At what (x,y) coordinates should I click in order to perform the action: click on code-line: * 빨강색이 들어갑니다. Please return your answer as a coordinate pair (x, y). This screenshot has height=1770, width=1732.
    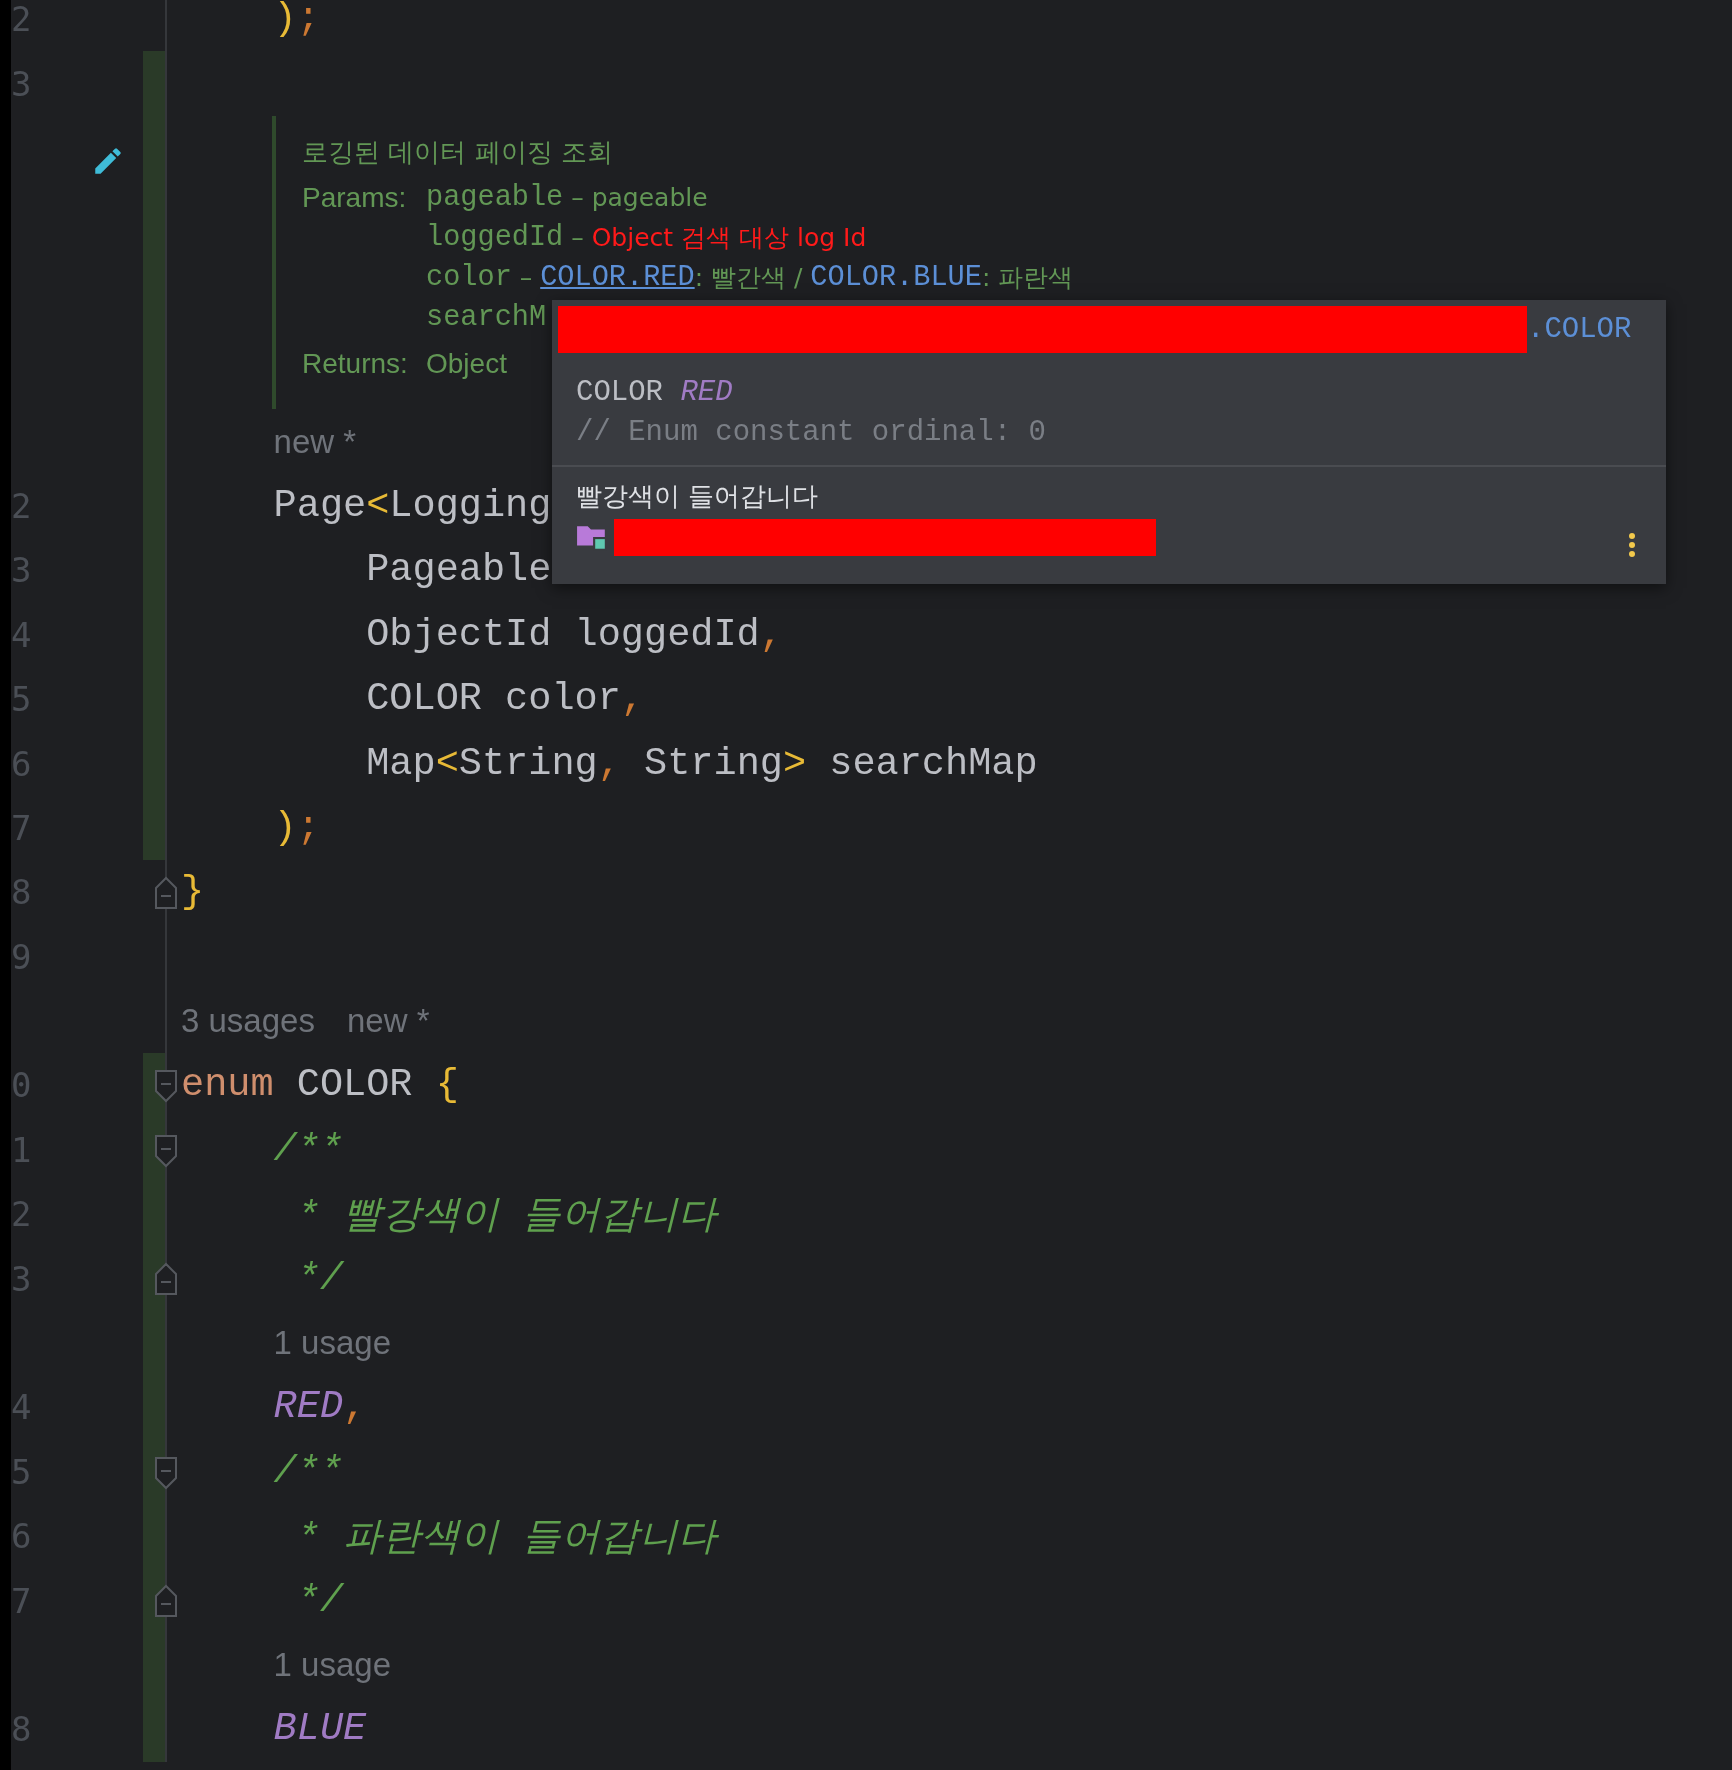
    Looking at the image, I should click on (506, 1216).